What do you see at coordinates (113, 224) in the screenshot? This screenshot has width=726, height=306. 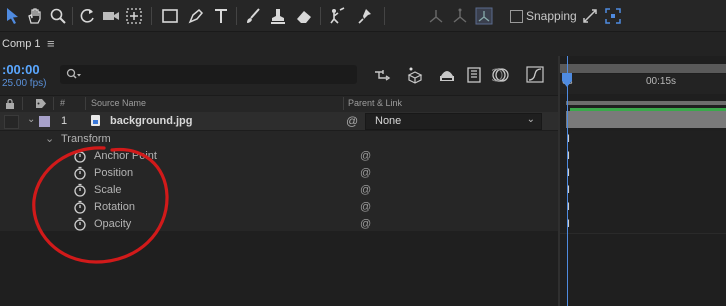 I see `property-label: Opacity` at bounding box center [113, 224].